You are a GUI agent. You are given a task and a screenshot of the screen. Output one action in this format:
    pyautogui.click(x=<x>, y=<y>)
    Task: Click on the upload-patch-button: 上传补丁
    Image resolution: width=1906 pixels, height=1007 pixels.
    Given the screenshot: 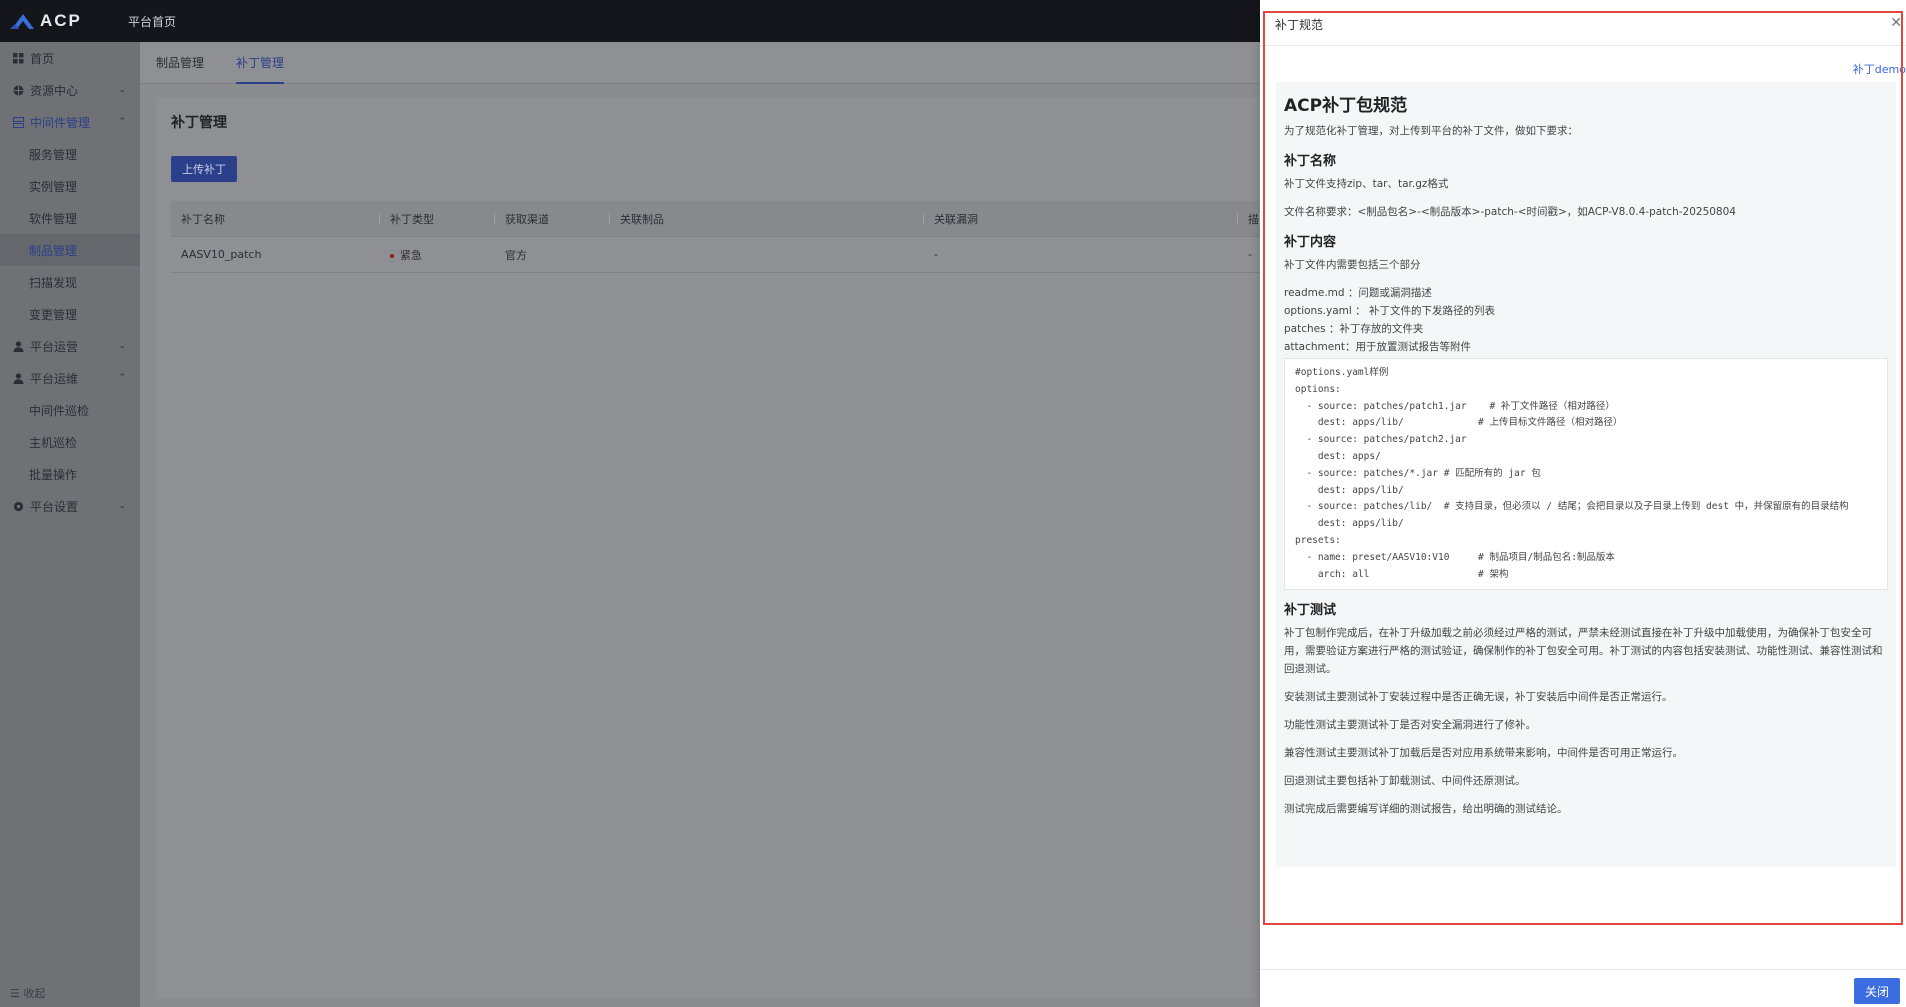 What is the action you would take?
    pyautogui.click(x=204, y=169)
    